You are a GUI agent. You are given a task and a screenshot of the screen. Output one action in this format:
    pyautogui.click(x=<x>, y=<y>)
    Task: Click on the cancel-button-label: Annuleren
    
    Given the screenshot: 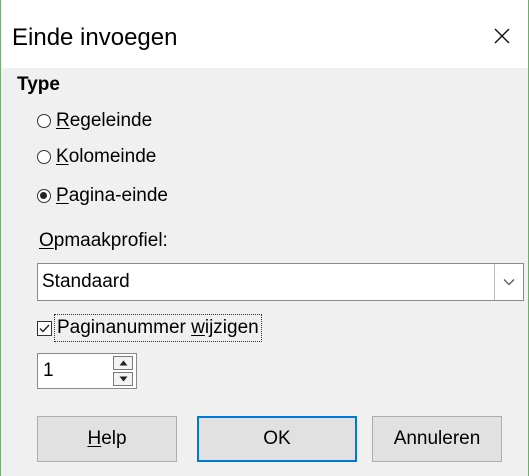 What is the action you would take?
    pyautogui.click(x=437, y=438)
    